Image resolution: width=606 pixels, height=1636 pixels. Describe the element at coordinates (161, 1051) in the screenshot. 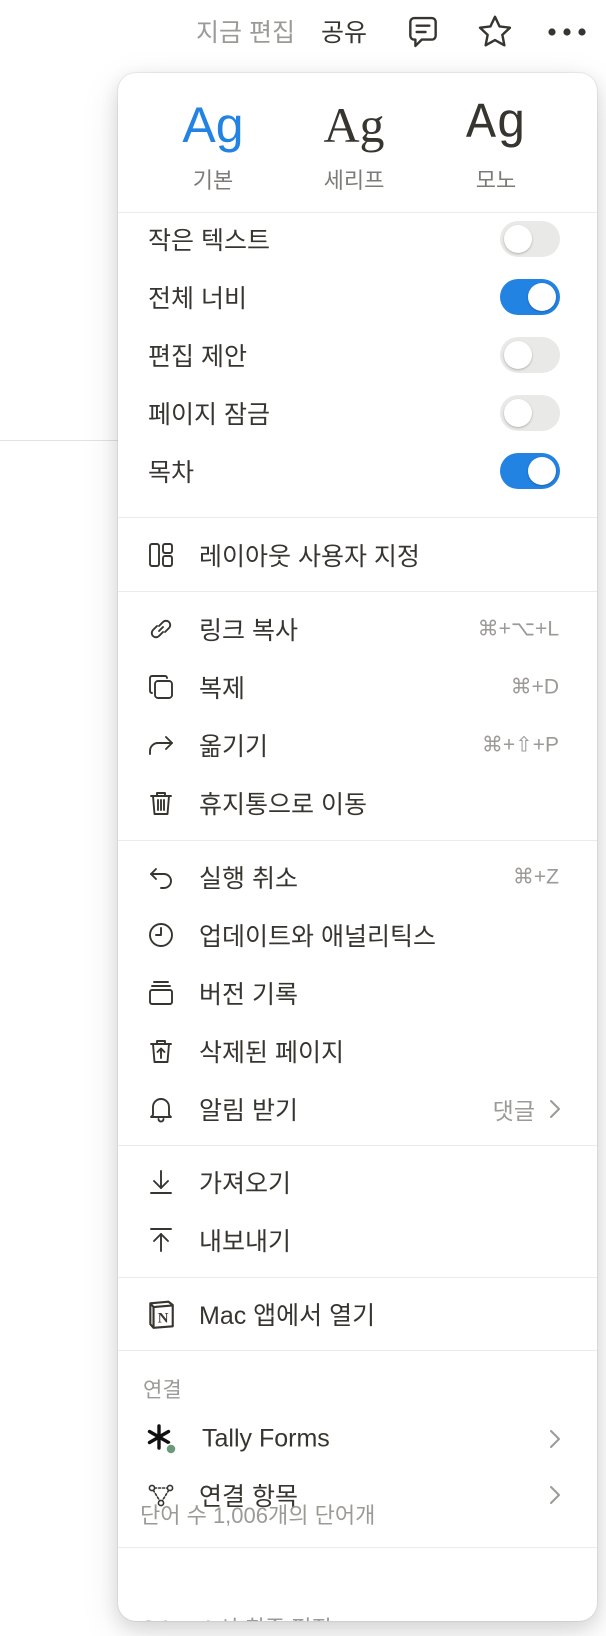

I see `deleted-page-icon` at that location.